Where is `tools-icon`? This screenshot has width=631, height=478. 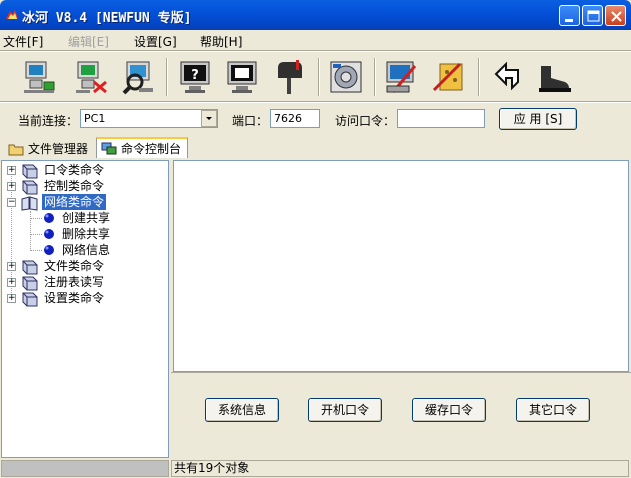
tools-icon is located at coordinates (447, 77).